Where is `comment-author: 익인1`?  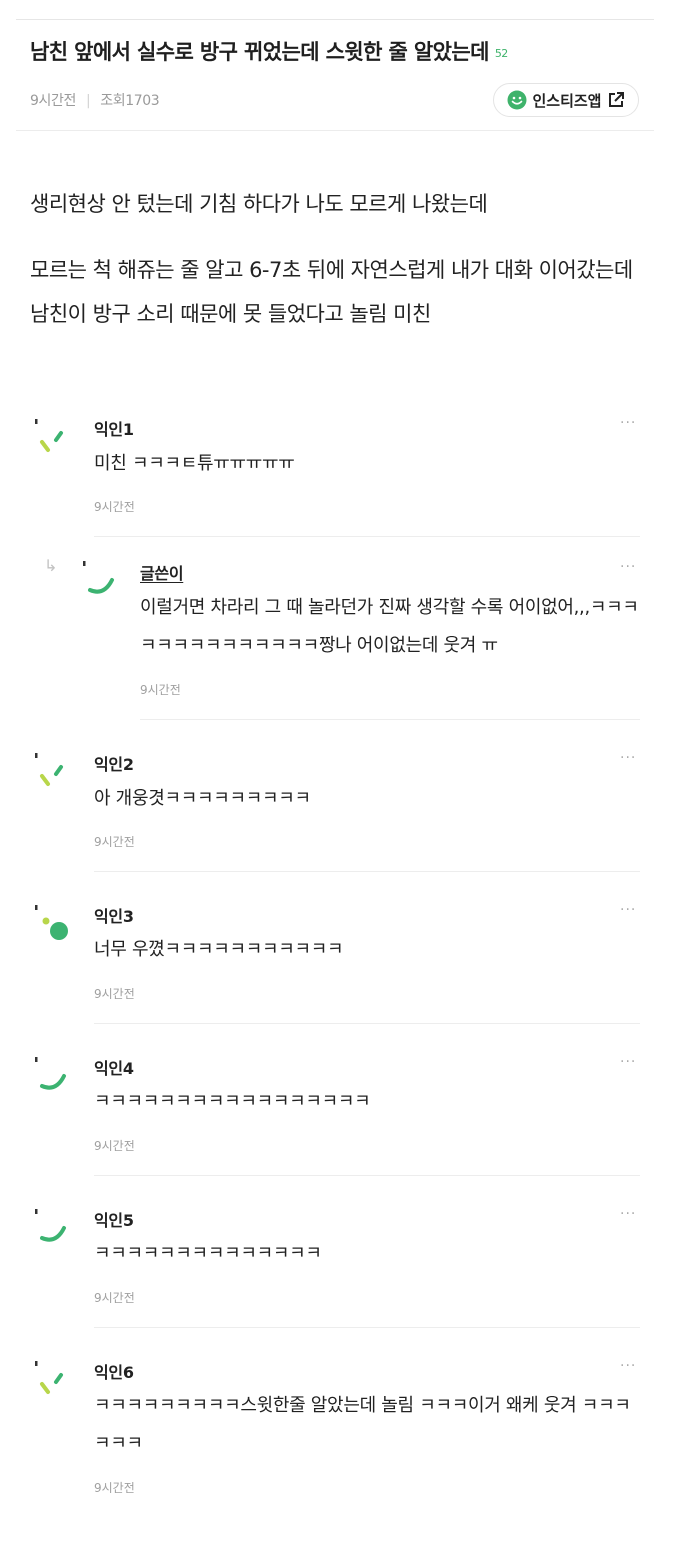
comment-author: 익인1 is located at coordinates (114, 428).